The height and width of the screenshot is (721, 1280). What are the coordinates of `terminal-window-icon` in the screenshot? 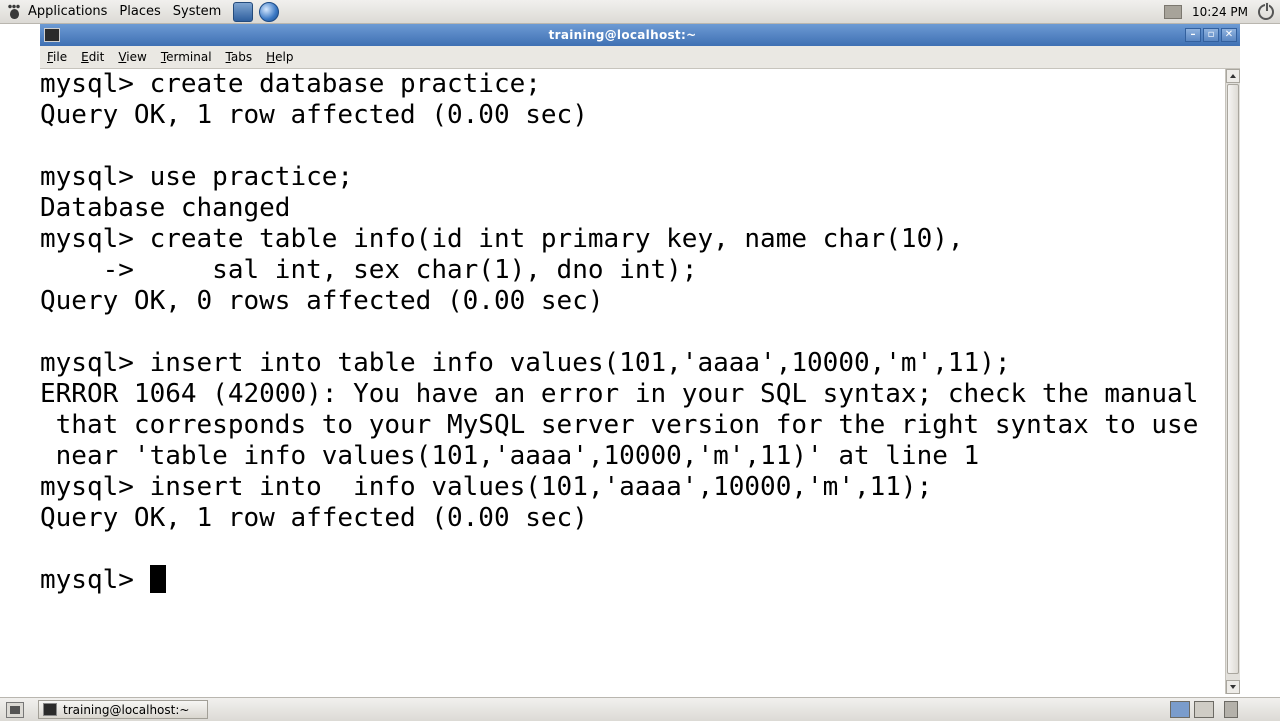 It's located at (52, 35).